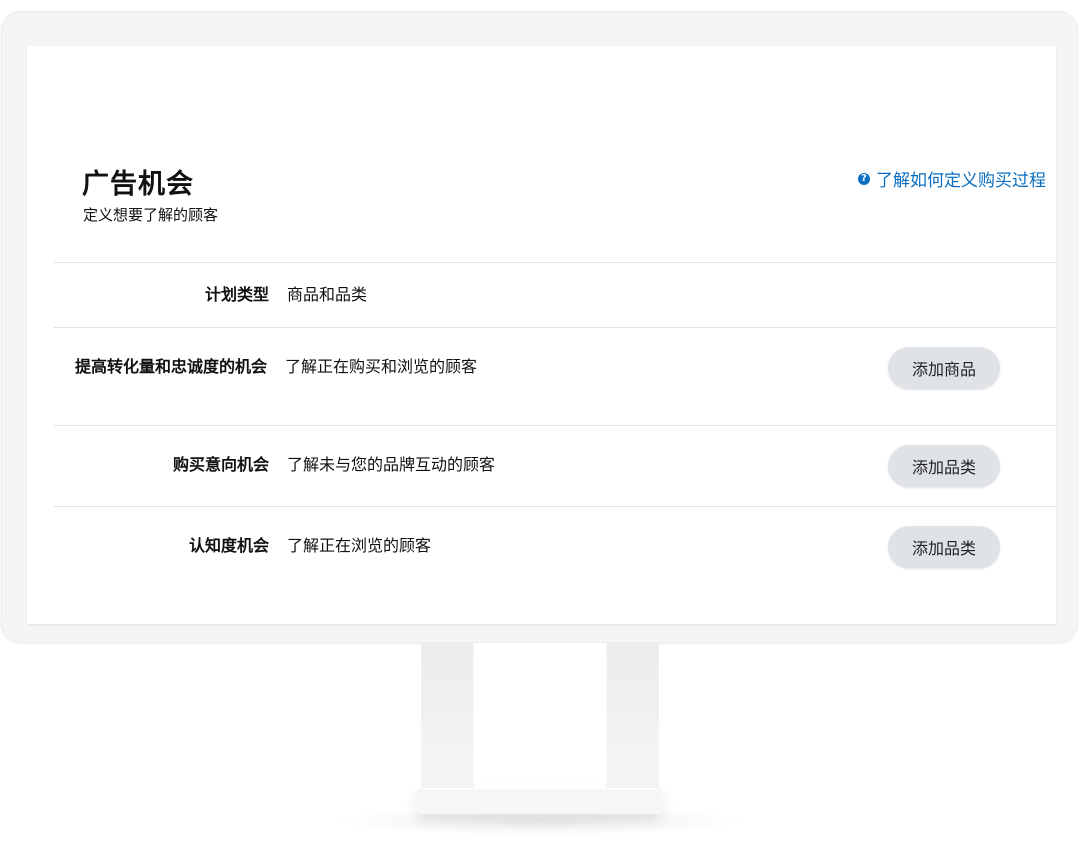 The image size is (1080, 853). I want to click on table-row: 计划类型 商品和品类, so click(555, 294).